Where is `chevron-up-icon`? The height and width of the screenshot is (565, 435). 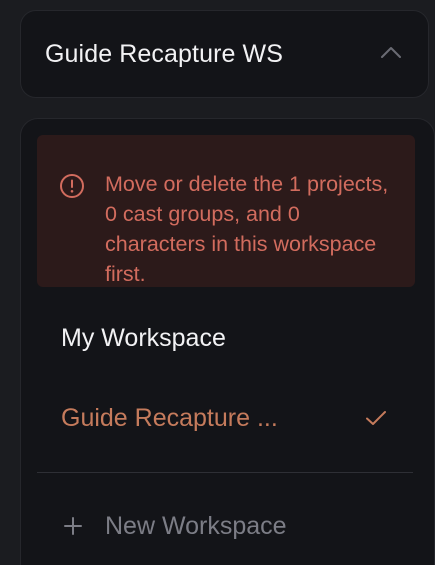 chevron-up-icon is located at coordinates (391, 52).